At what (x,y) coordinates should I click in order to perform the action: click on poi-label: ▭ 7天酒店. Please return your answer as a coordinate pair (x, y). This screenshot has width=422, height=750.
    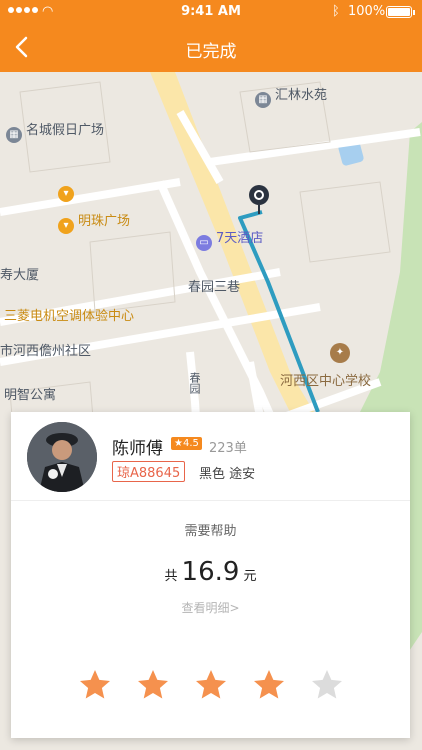
    Looking at the image, I should click on (229, 239).